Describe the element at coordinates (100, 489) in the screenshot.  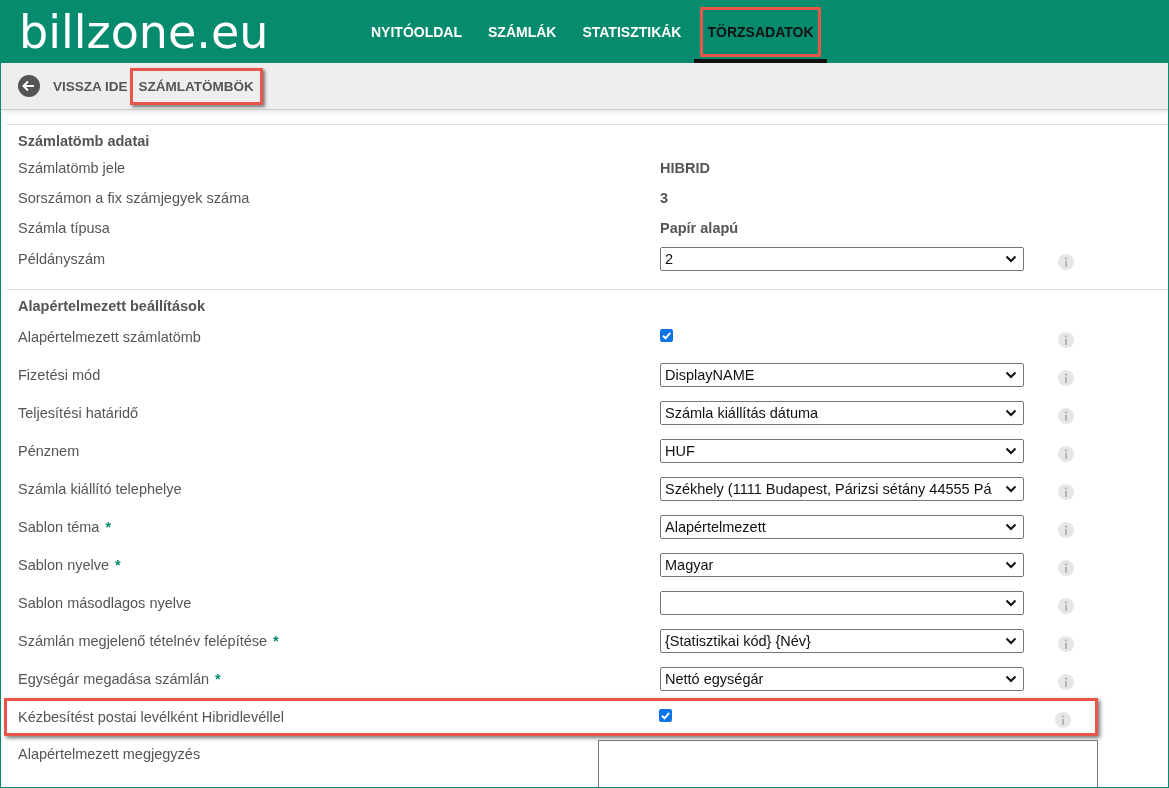
I see `field-label: Számla kiállító telephelye` at that location.